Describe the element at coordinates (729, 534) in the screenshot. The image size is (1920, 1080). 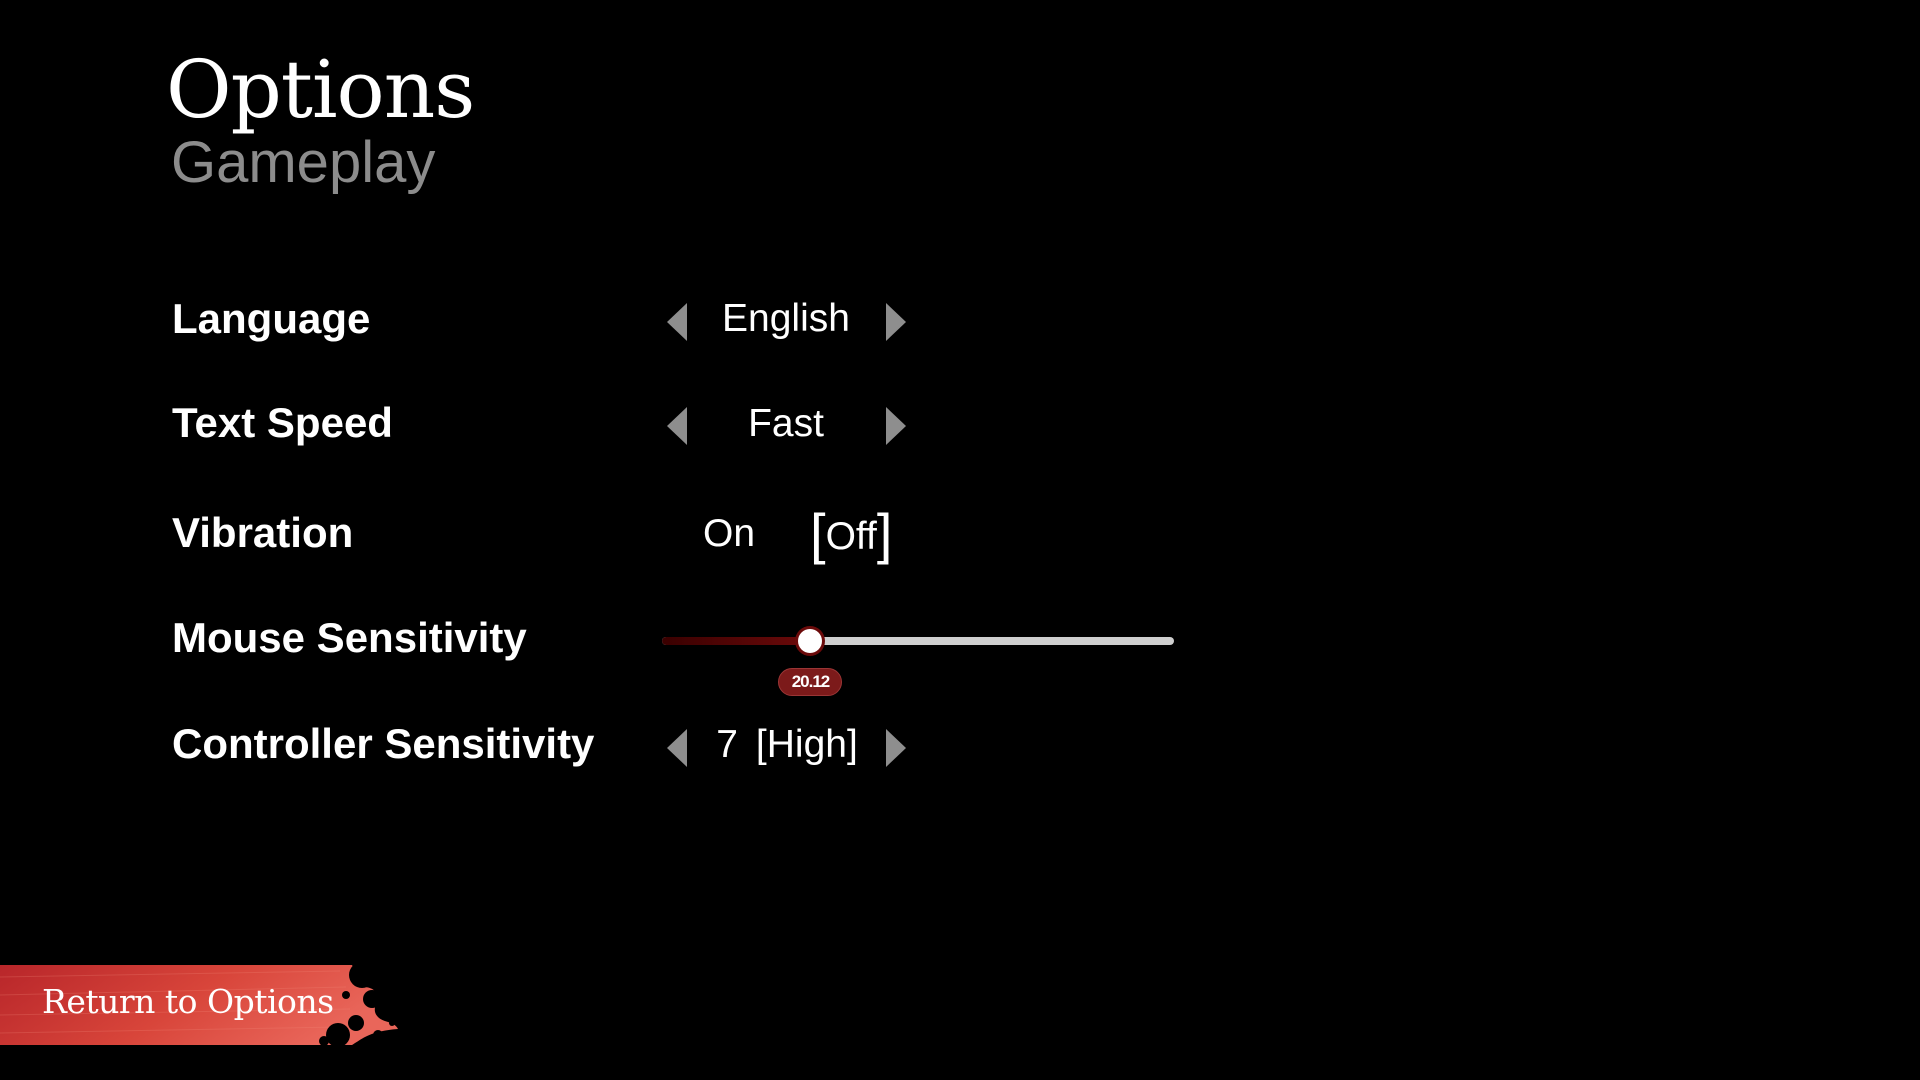
I see `vibration-on-option: On` at that location.